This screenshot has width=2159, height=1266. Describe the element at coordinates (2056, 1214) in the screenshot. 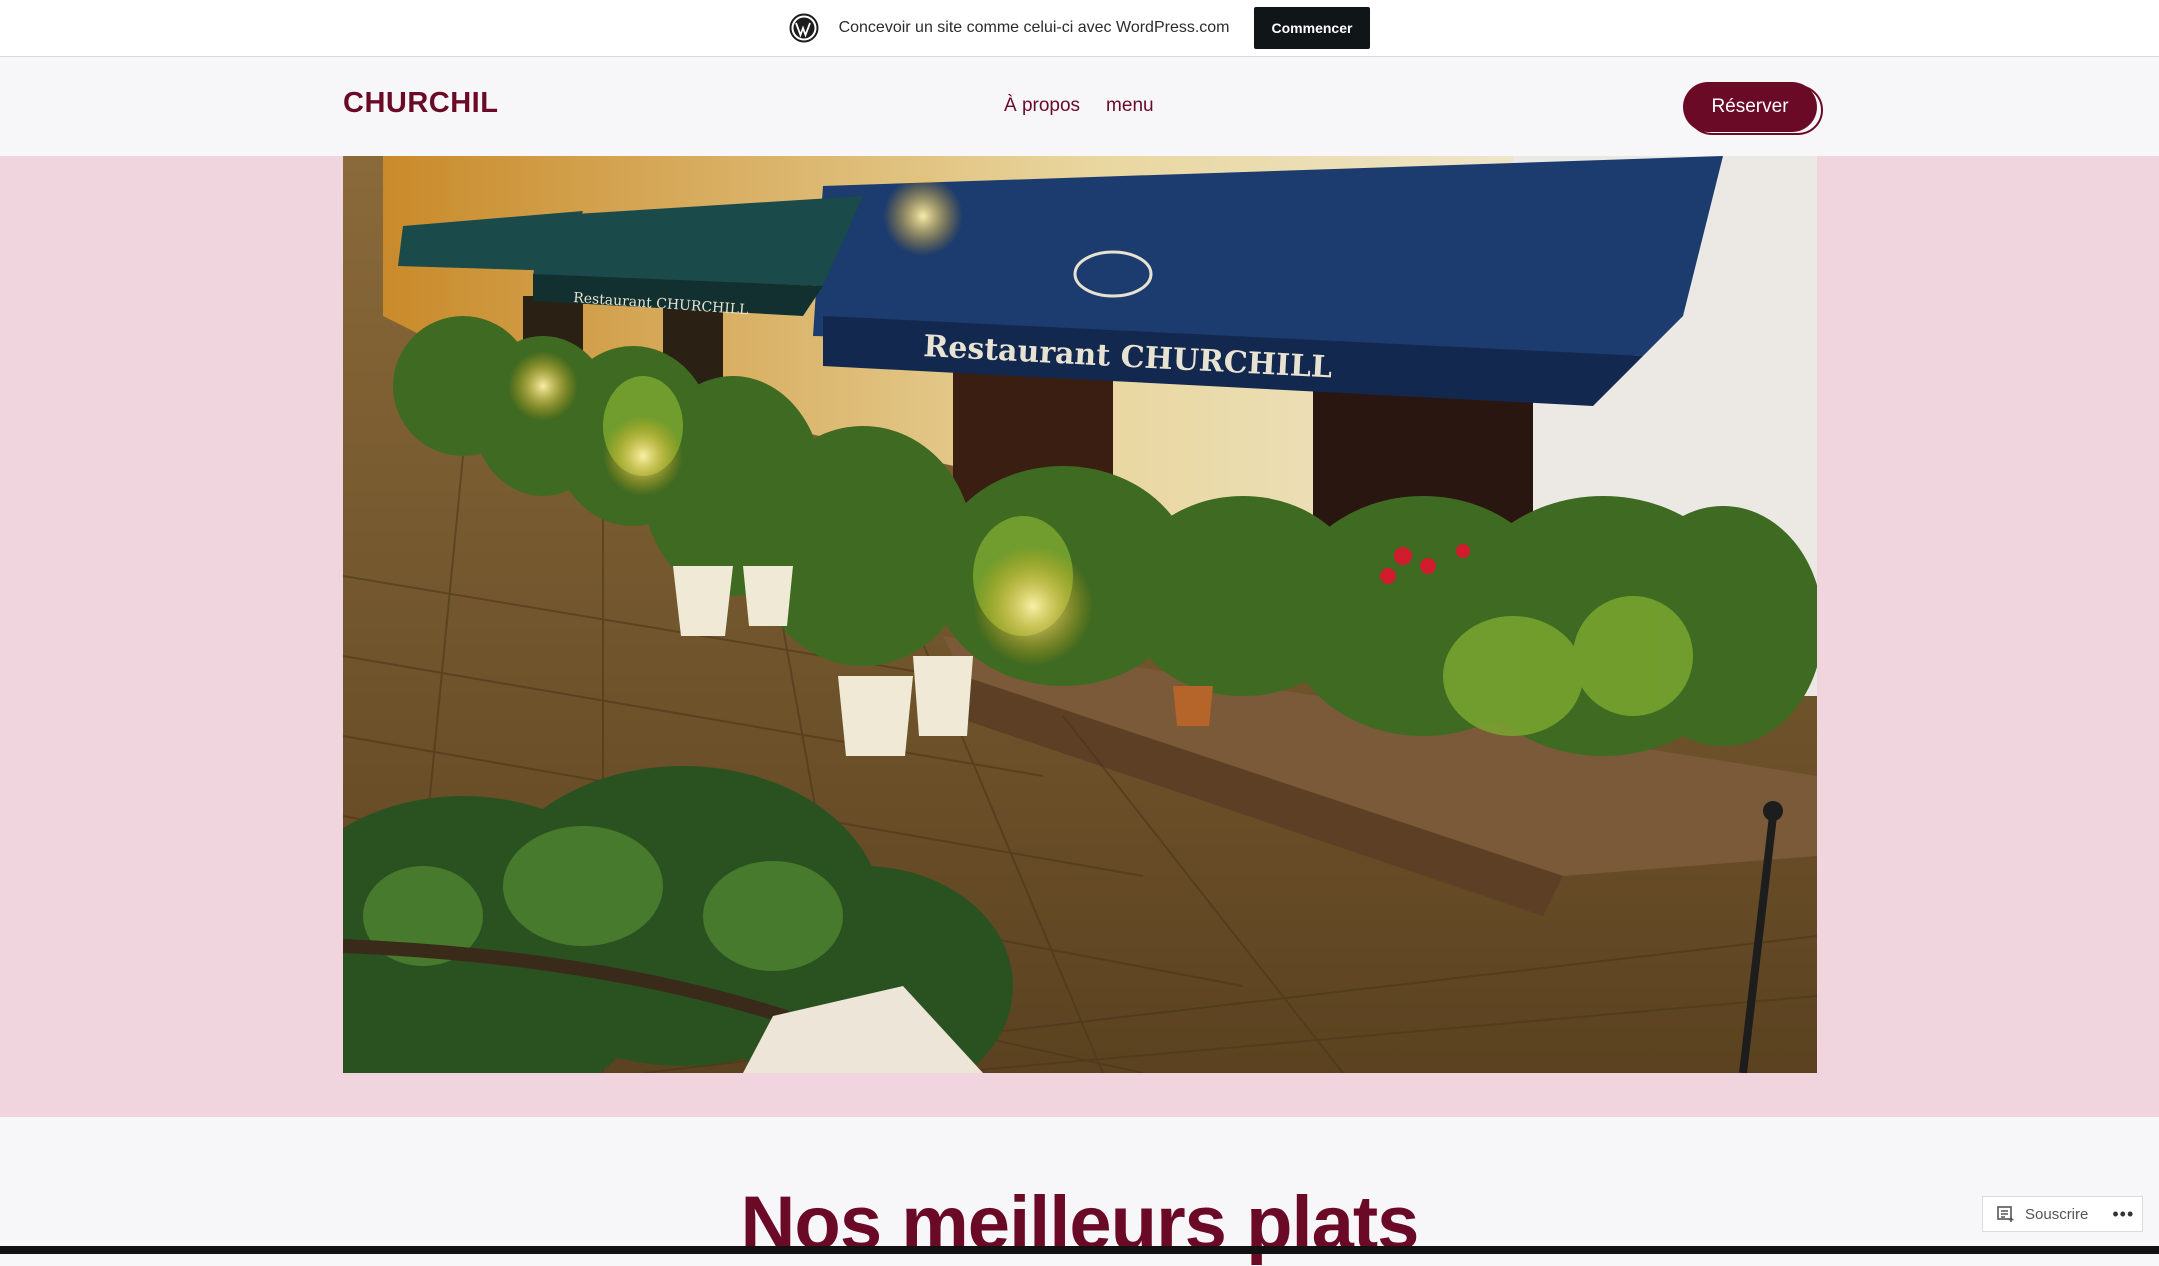

I see `subscribe-button: Souscrire` at that location.